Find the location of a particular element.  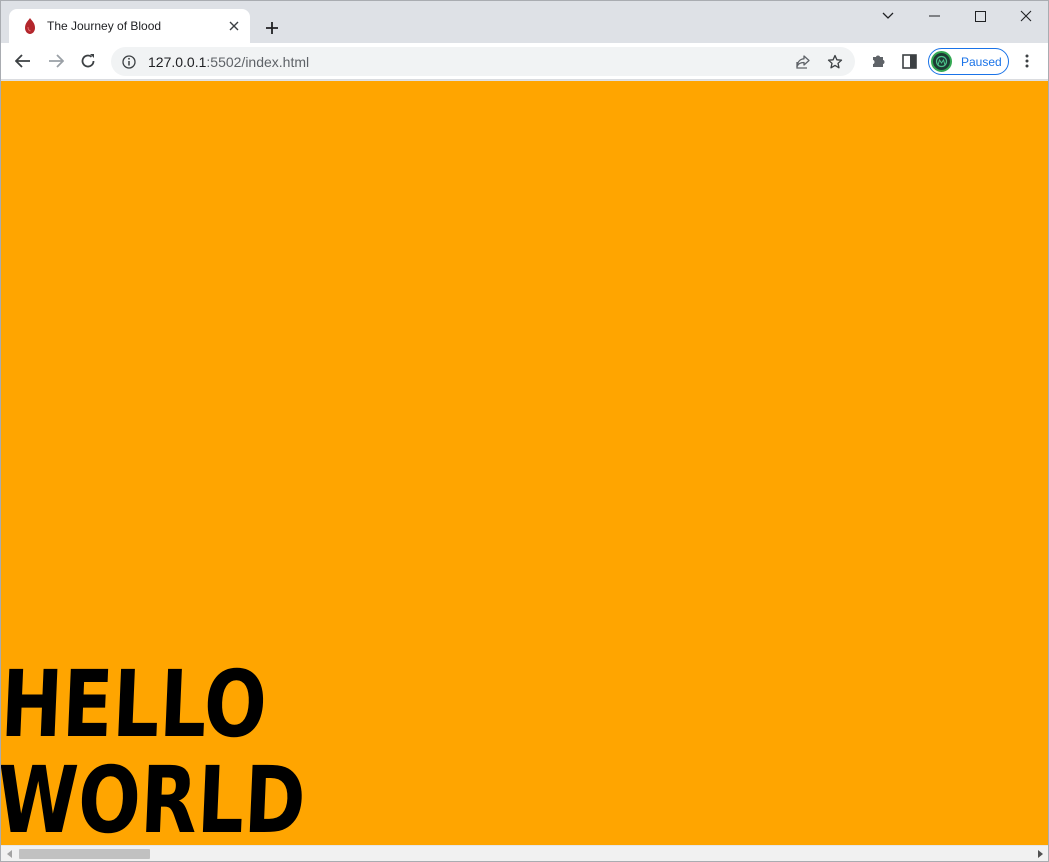

close-tab-icon is located at coordinates (234, 26).